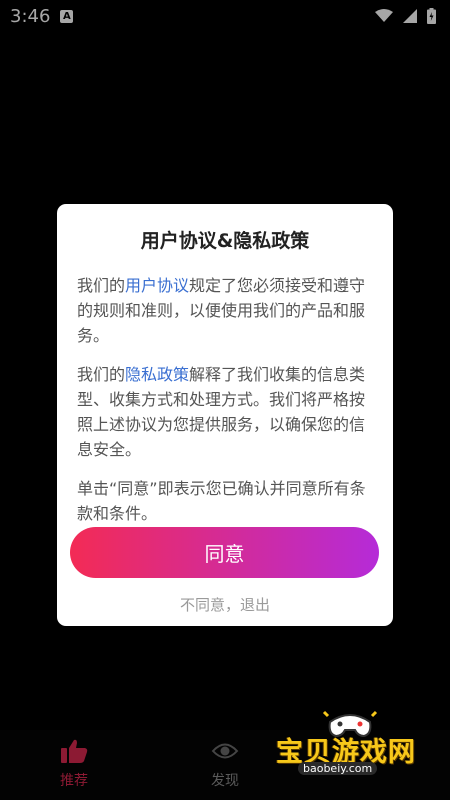 The width and height of the screenshot is (450, 800). What do you see at coordinates (221, 501) in the screenshot?
I see `consent-paragraph: 单击“同意”即表示您已确认并同意所有条款和条件。` at bounding box center [221, 501].